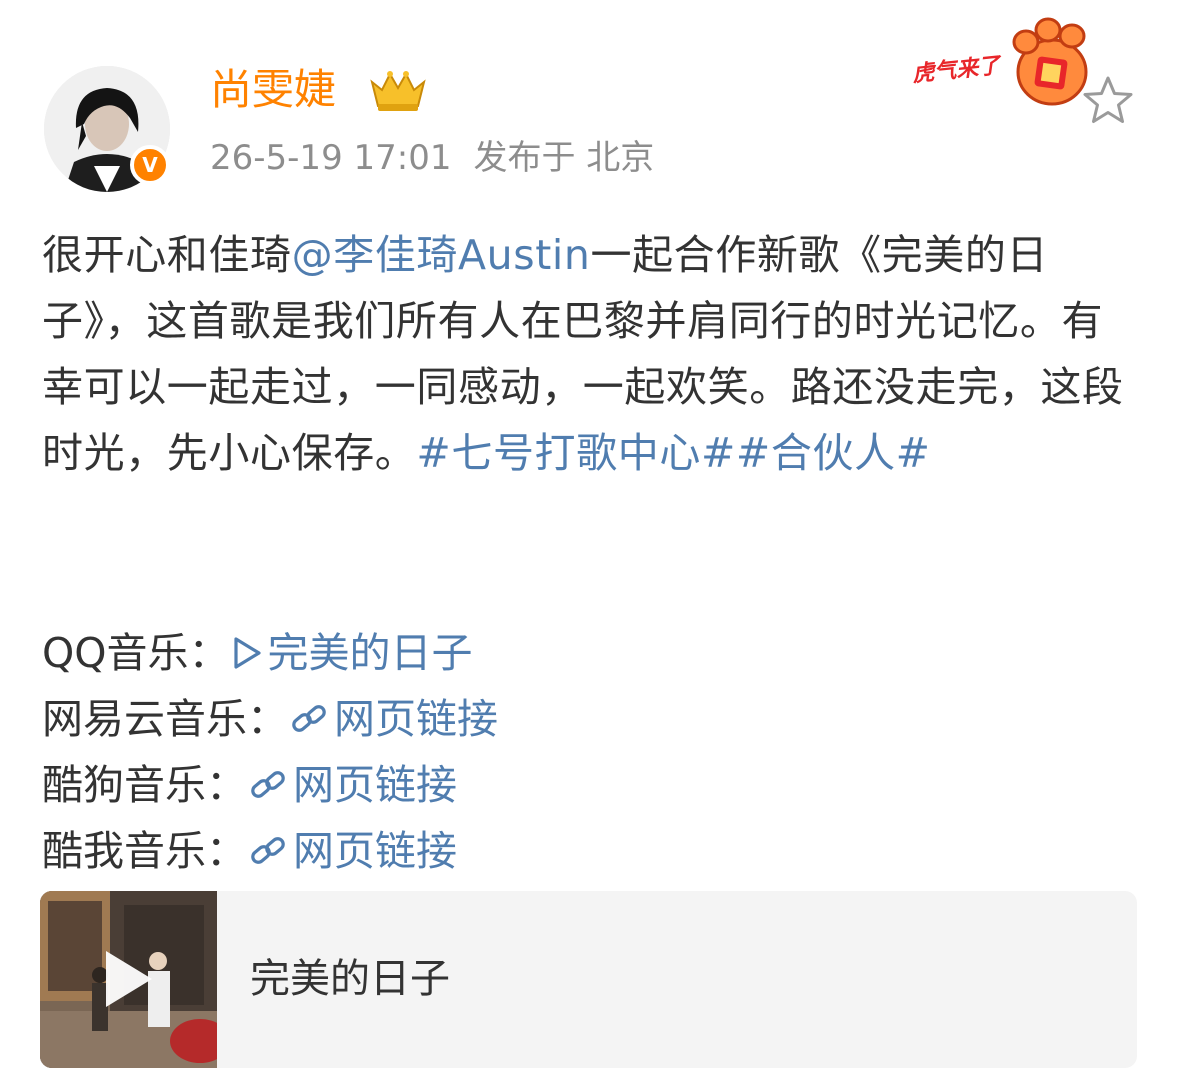 Image resolution: width=1177 pixels, height=1080 pixels. I want to click on play-icon, so click(247, 653).